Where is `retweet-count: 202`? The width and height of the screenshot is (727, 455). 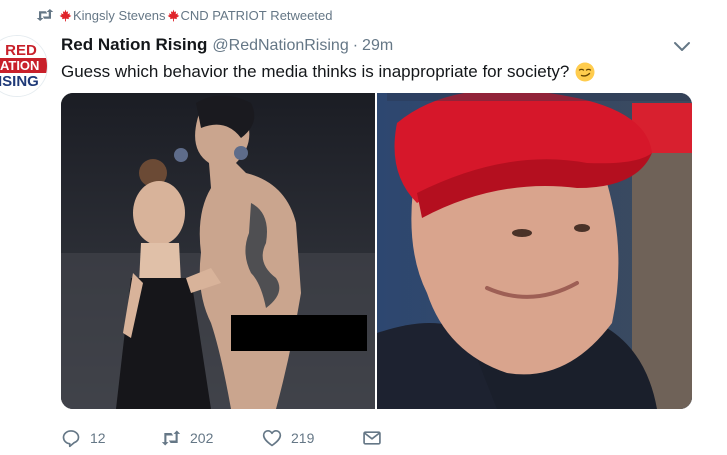 retweet-count: 202 is located at coordinates (202, 438).